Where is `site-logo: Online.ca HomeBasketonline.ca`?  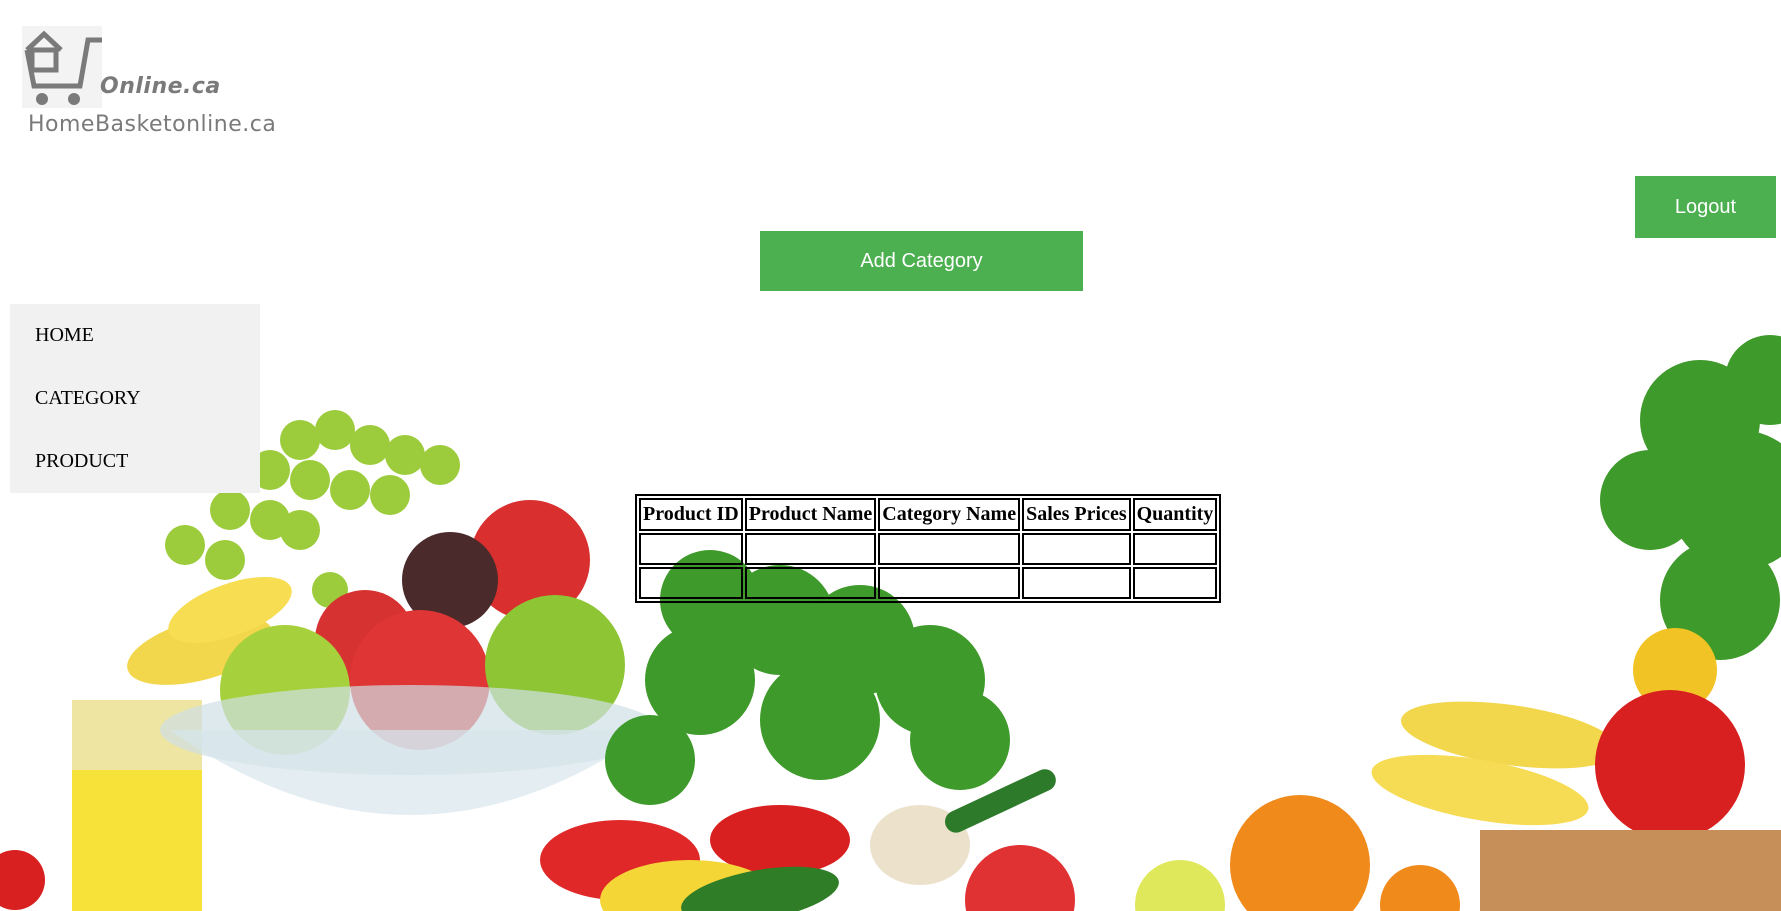 site-logo: Online.ca HomeBasketonline.ca is located at coordinates (149, 88).